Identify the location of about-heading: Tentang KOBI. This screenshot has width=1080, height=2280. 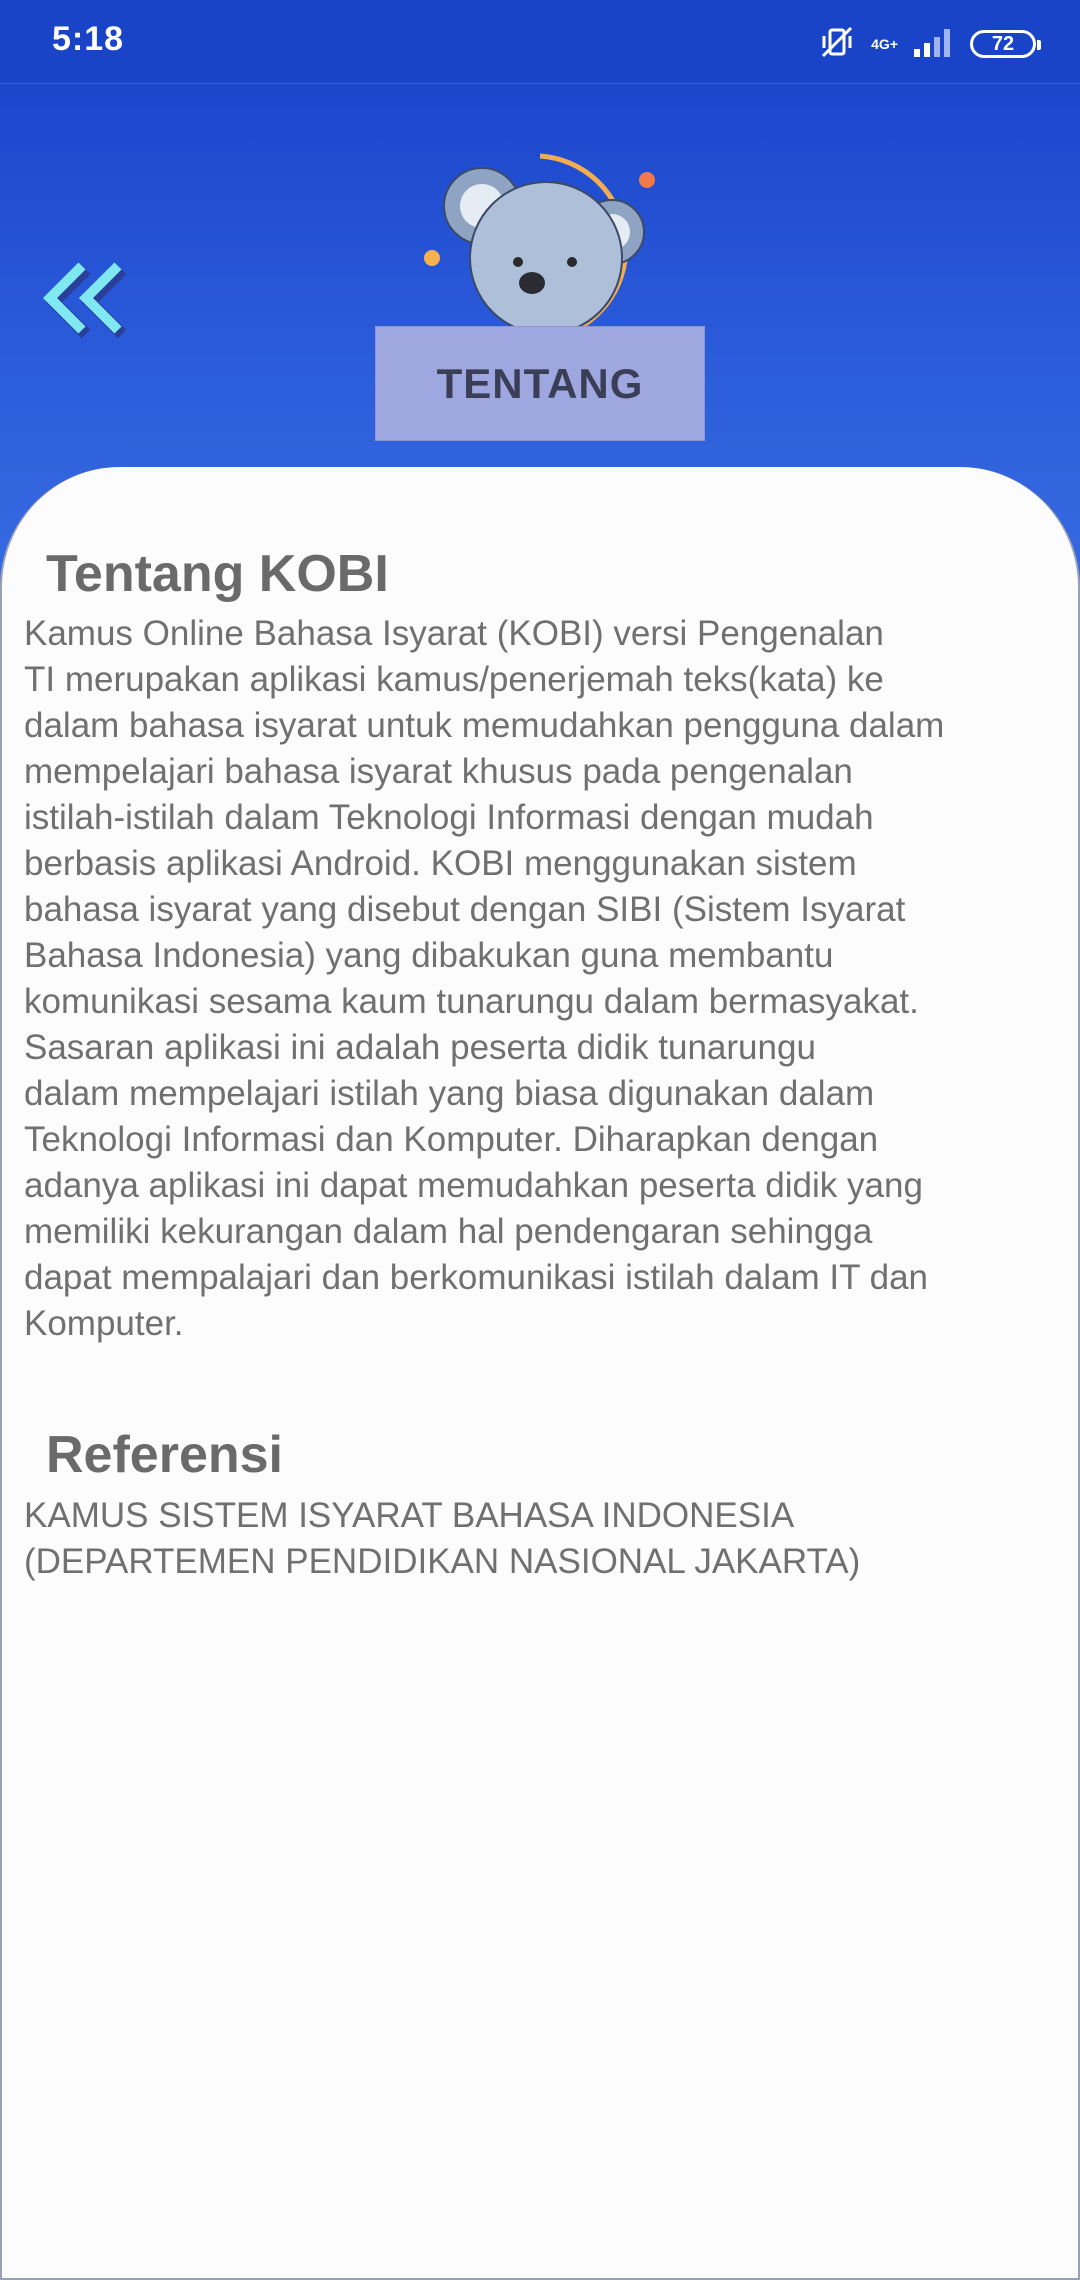
(217, 574).